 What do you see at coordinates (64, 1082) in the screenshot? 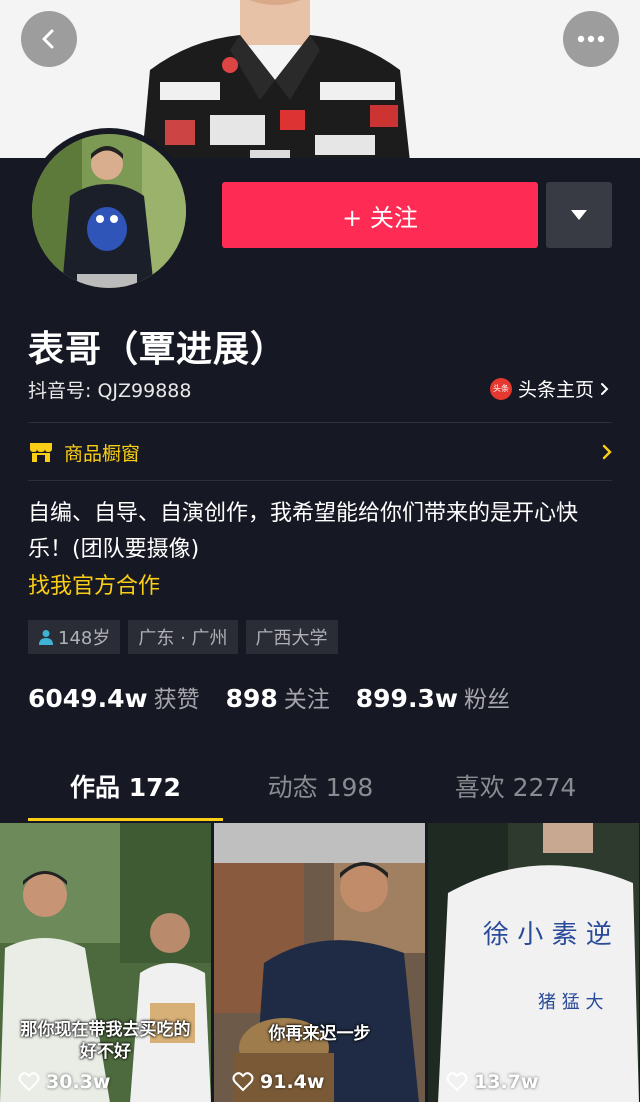
I see `video-likes: 30.3w` at bounding box center [64, 1082].